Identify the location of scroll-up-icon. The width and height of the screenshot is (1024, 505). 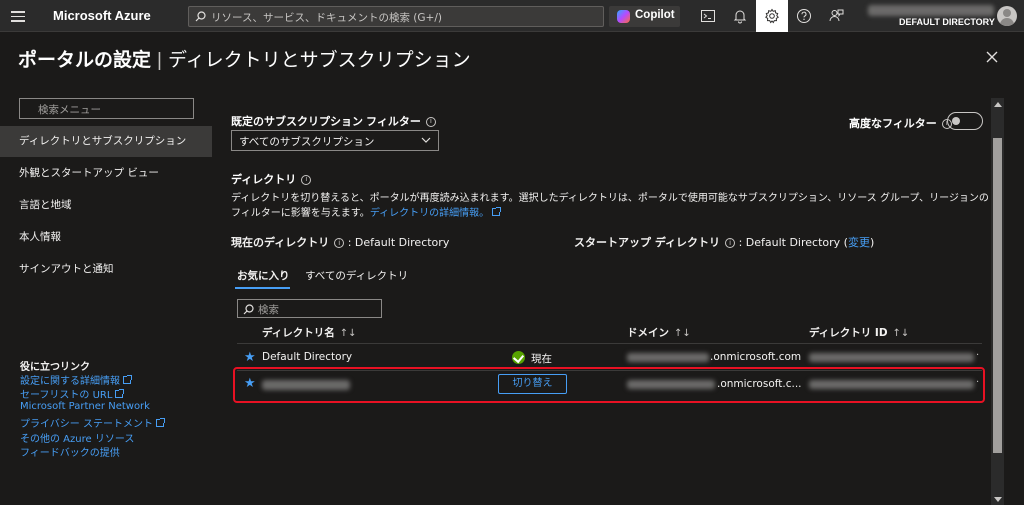
(998, 104).